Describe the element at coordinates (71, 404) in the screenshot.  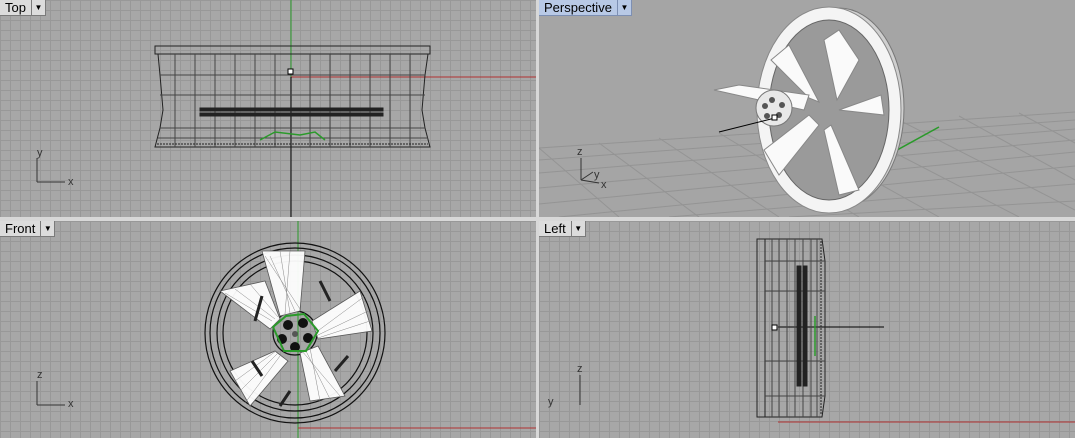
I see `front-axis-h-label: x` at that location.